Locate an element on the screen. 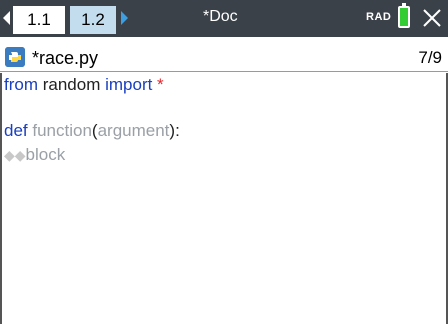 The width and height of the screenshot is (448, 324). tab-scroll-left-icon is located at coordinates (6, 18).